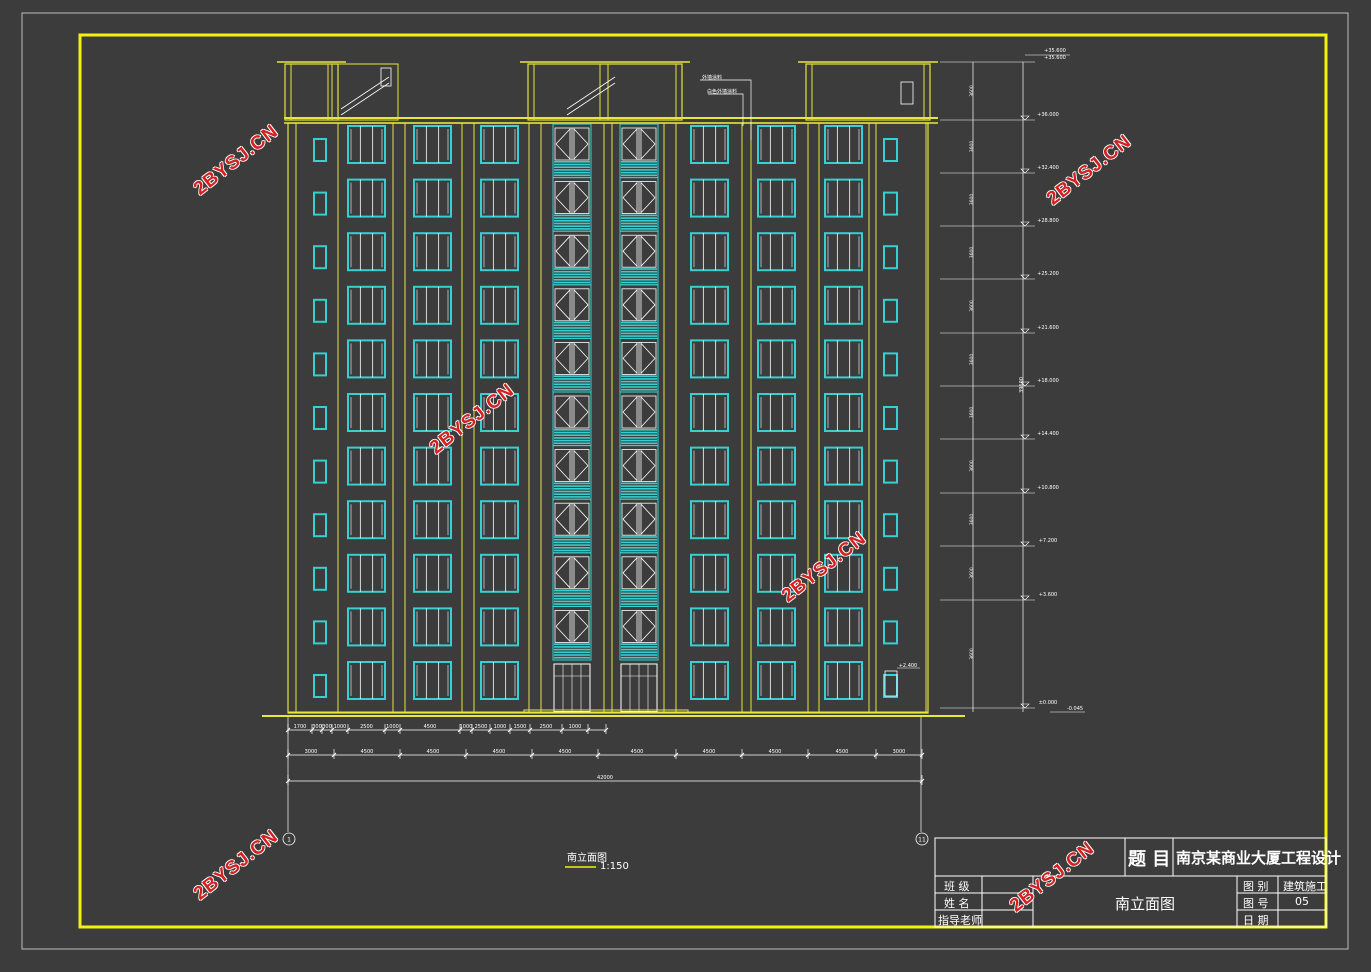 Image resolution: width=1371 pixels, height=972 pixels. I want to click on dim-label: 1500, so click(520, 727).